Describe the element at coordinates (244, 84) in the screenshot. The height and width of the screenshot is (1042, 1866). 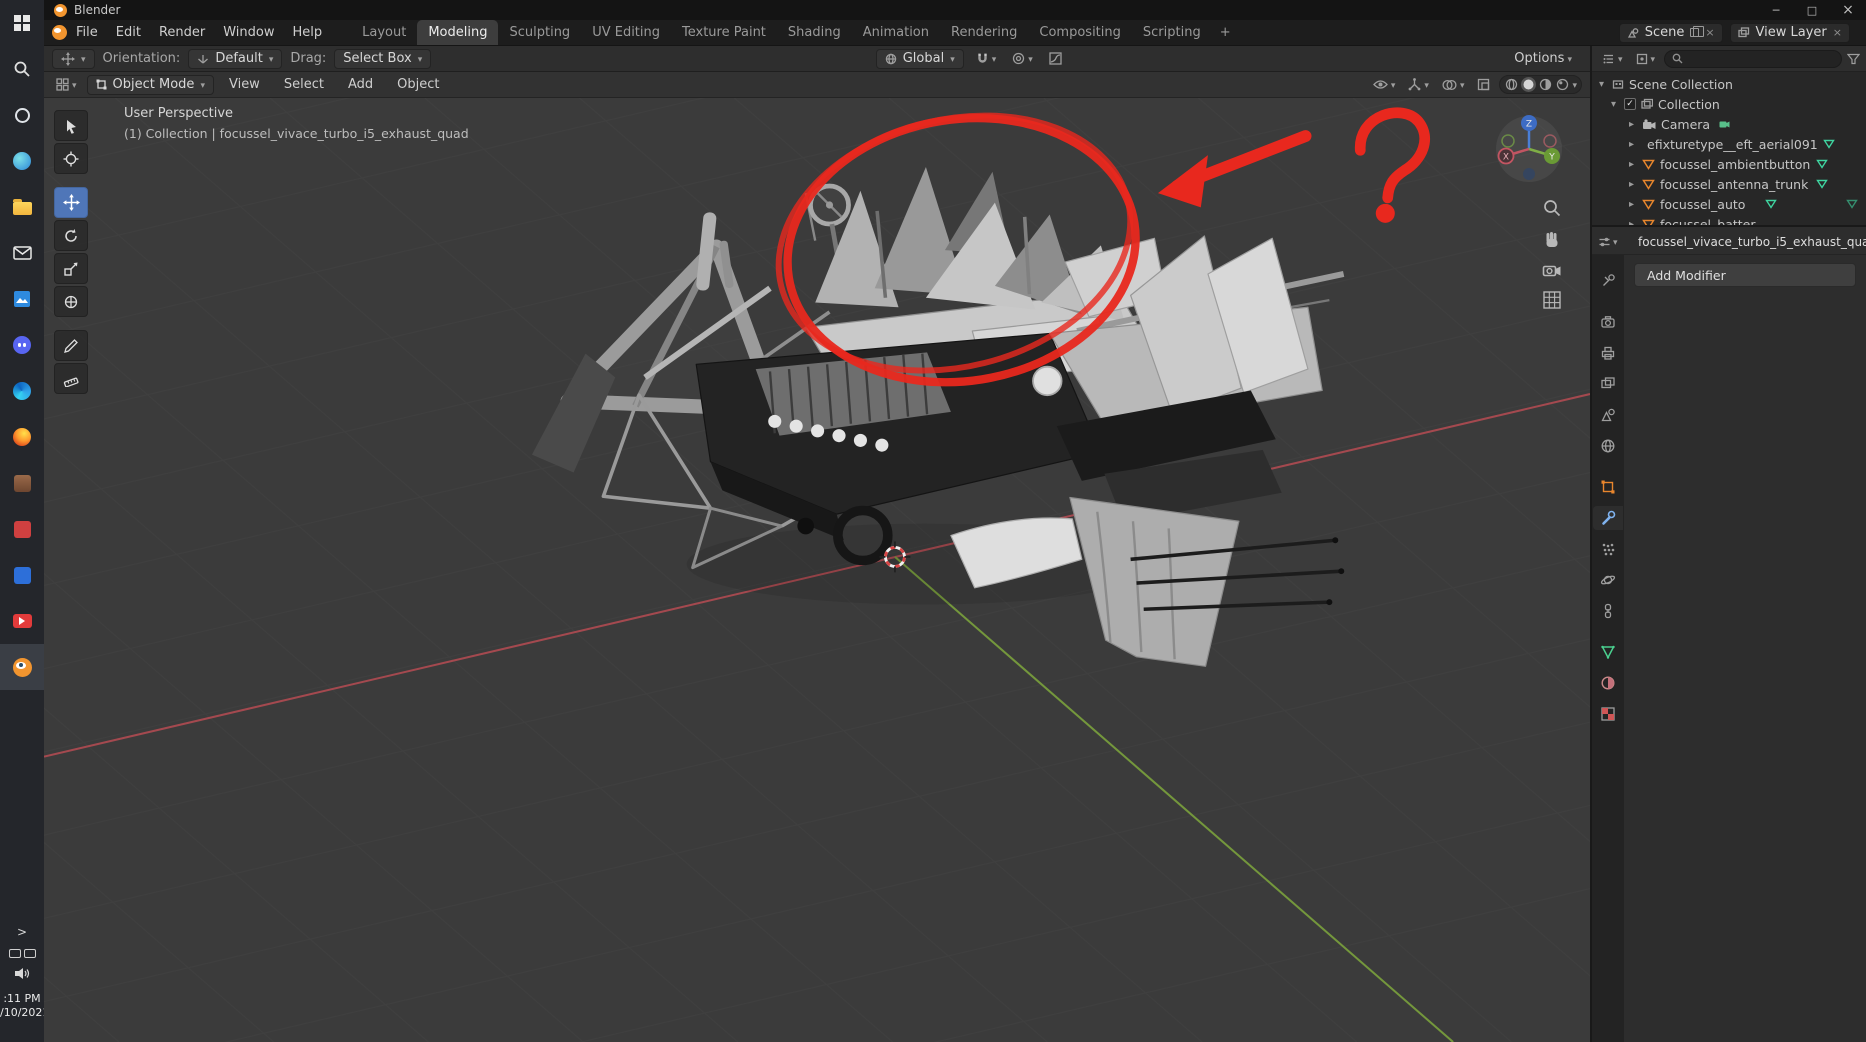
I see `menu-view: View` at that location.